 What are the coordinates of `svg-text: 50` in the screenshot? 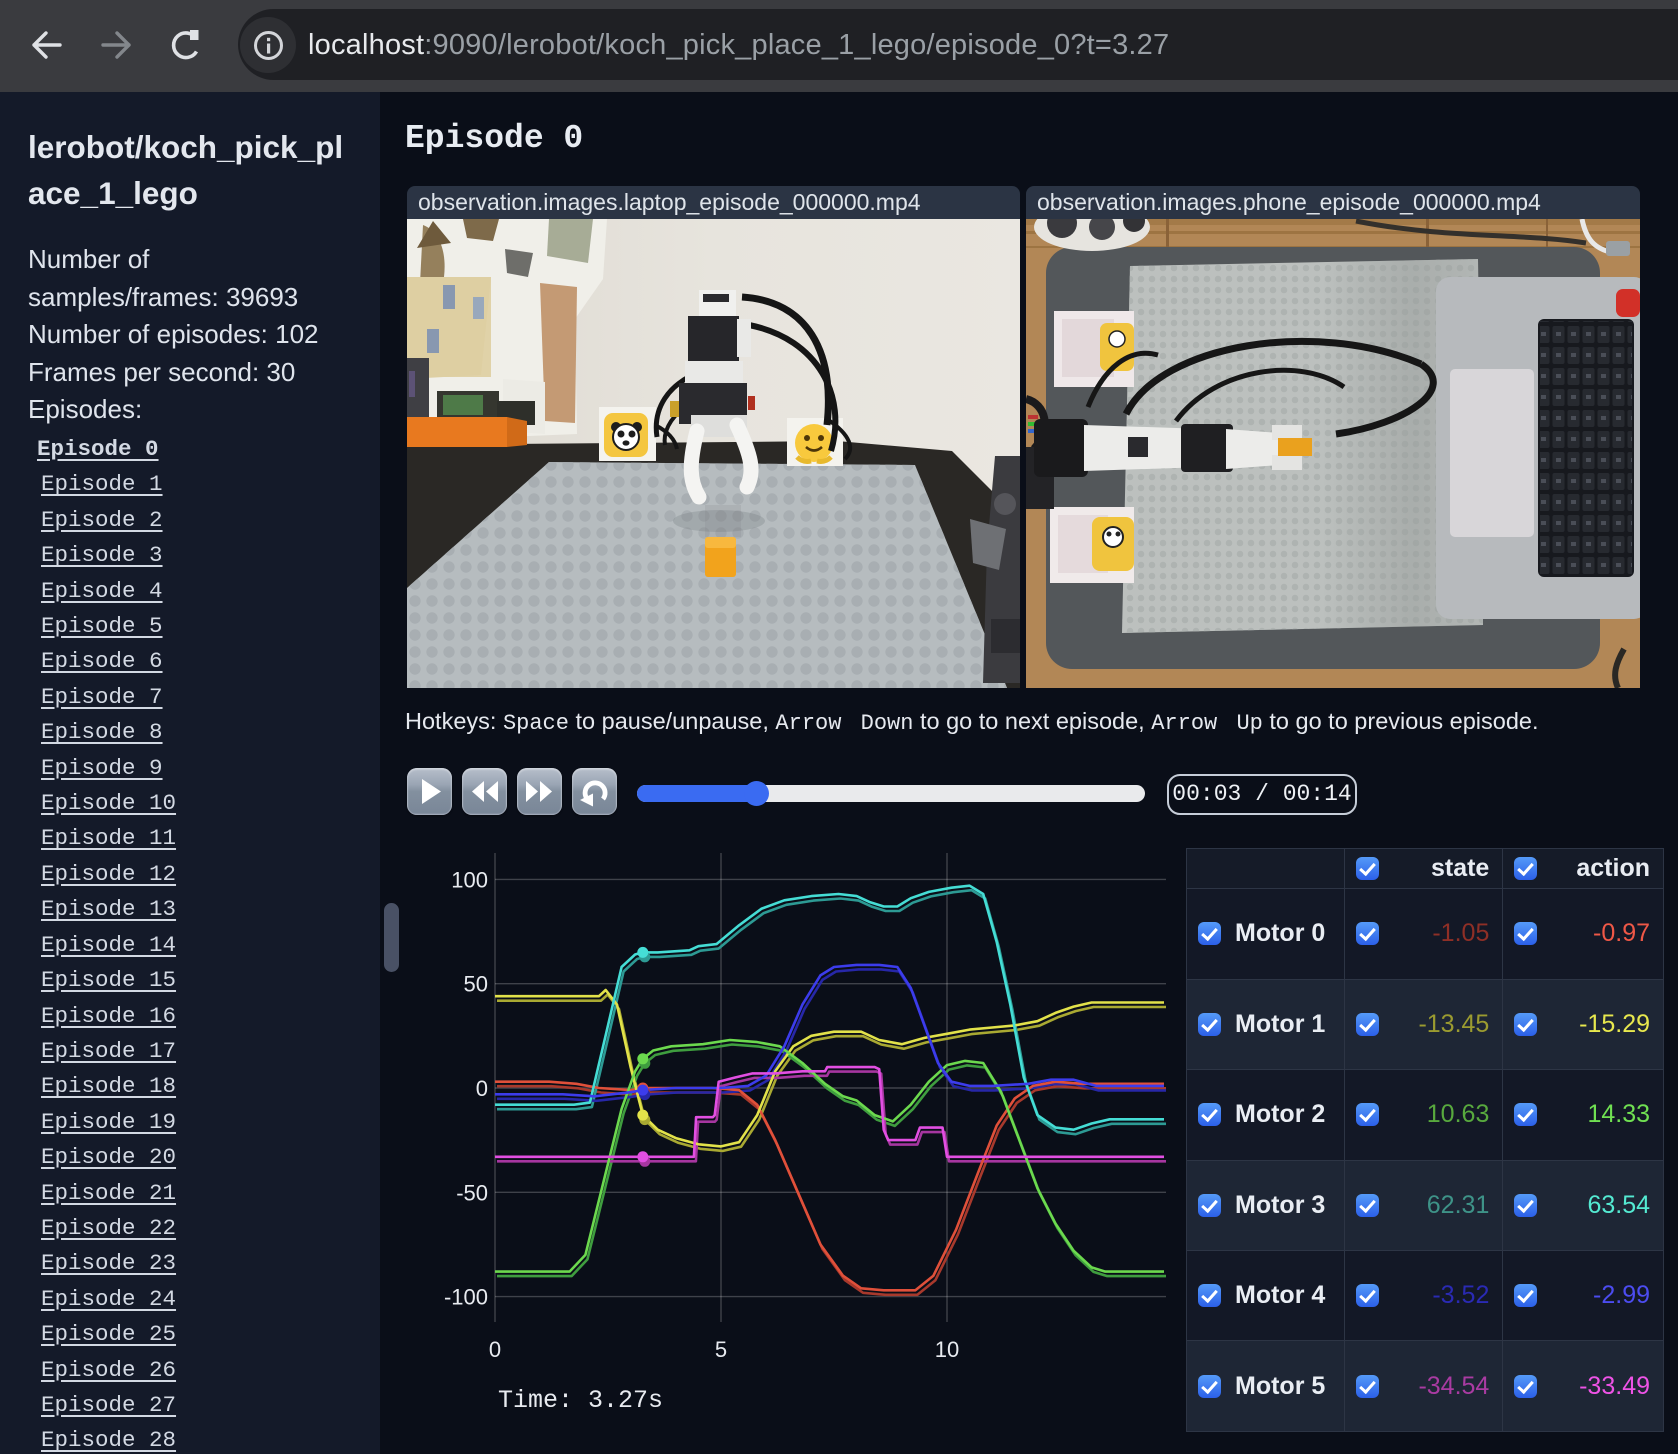 It's located at (476, 984).